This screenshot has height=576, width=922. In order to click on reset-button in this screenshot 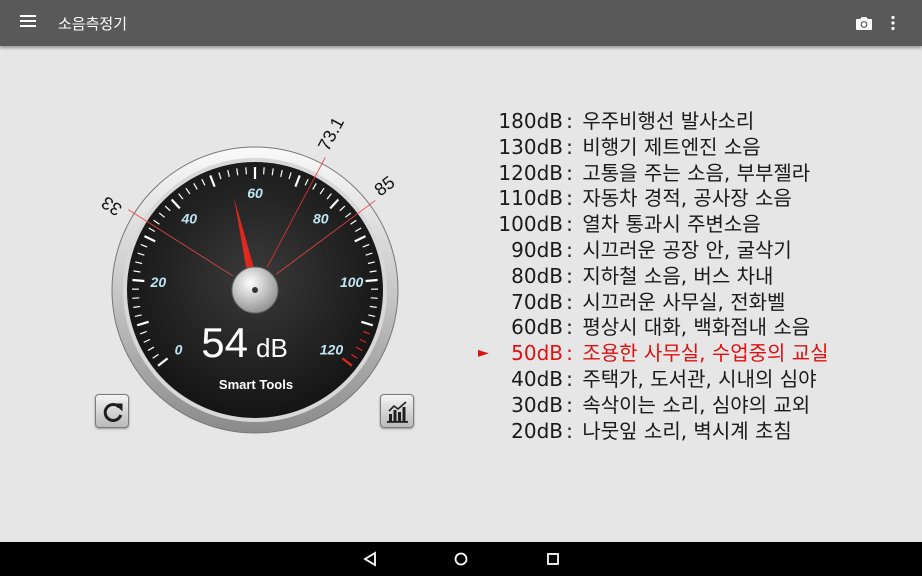, I will do `click(112, 411)`.